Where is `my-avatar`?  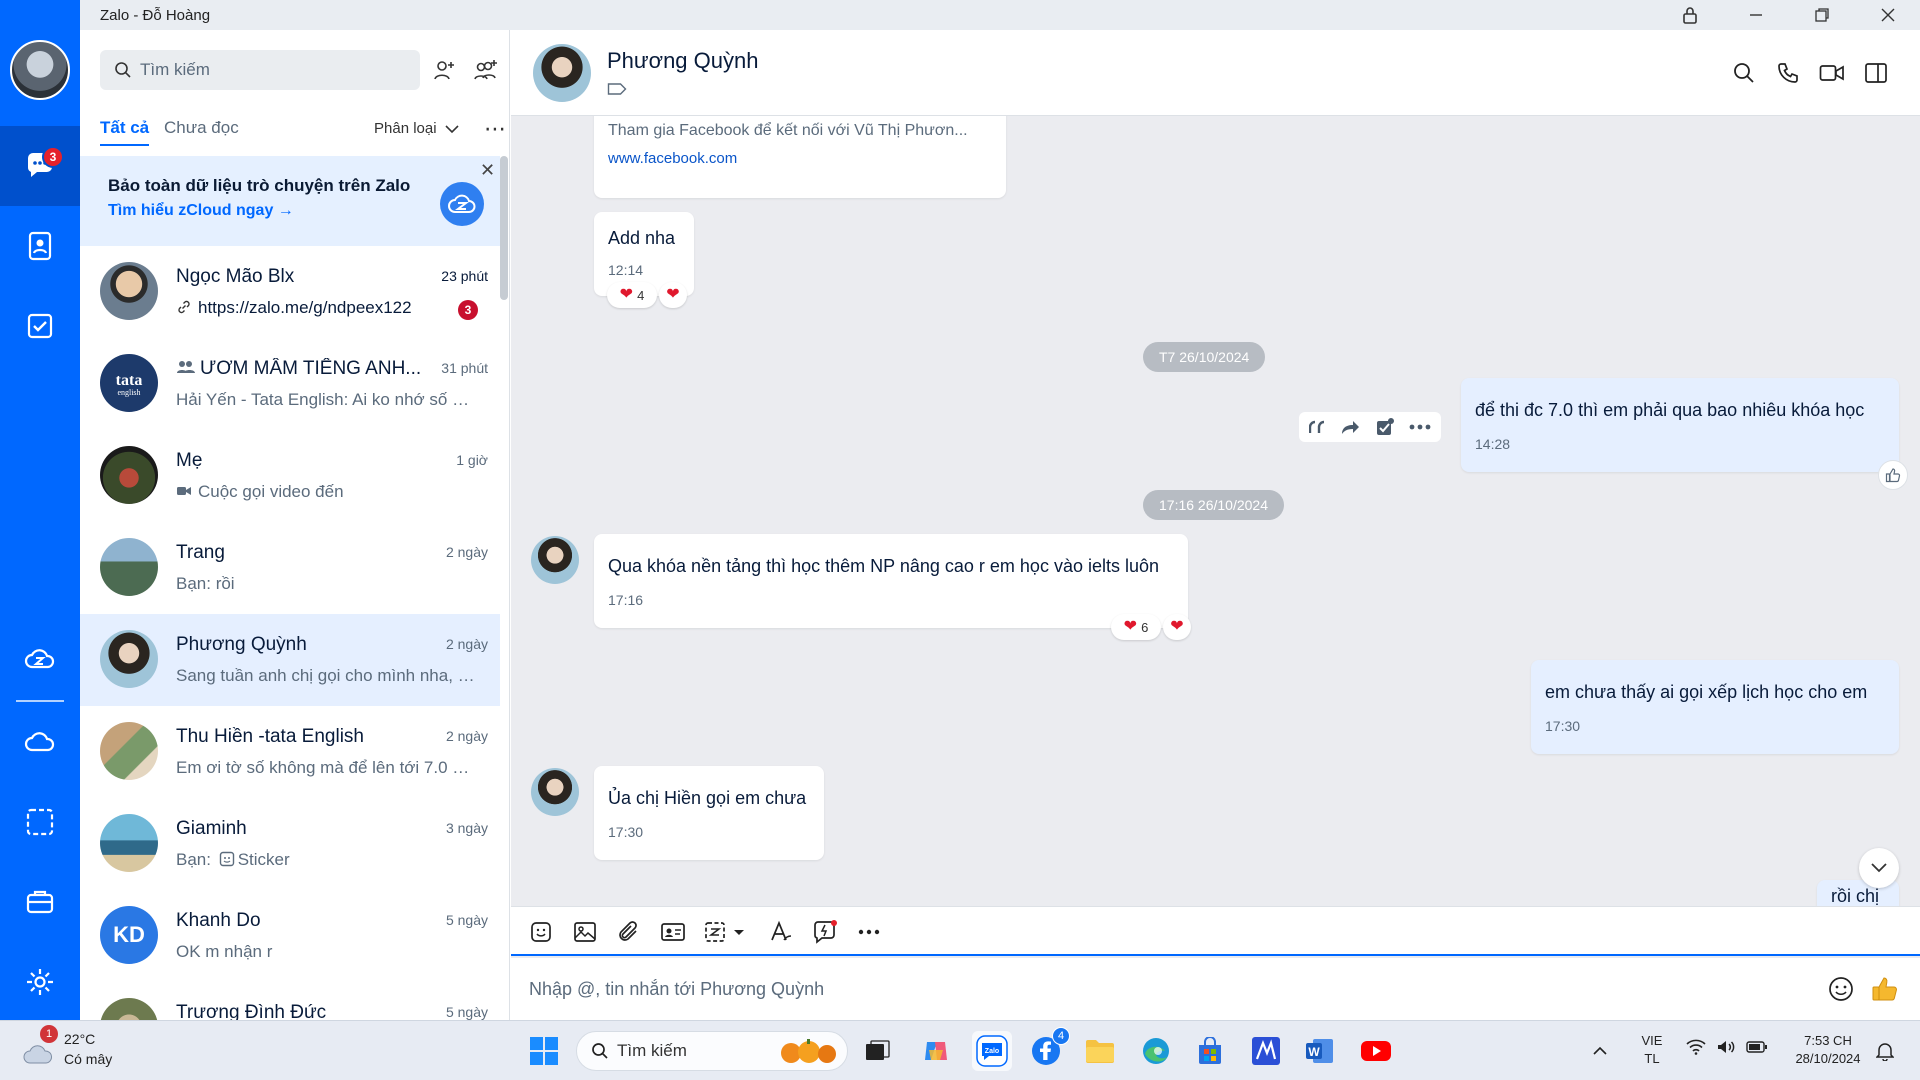
my-avatar is located at coordinates (40, 70).